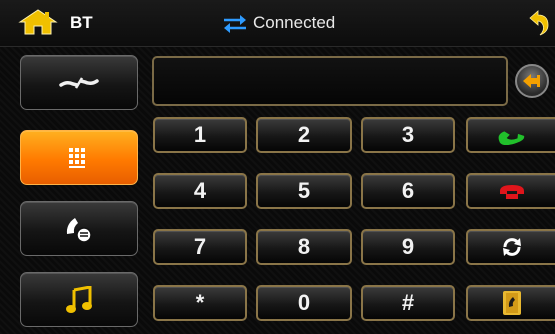 The width and height of the screenshot is (555, 334). Describe the element at coordinates (408, 135) in the screenshot. I see `key-3: 3` at that location.